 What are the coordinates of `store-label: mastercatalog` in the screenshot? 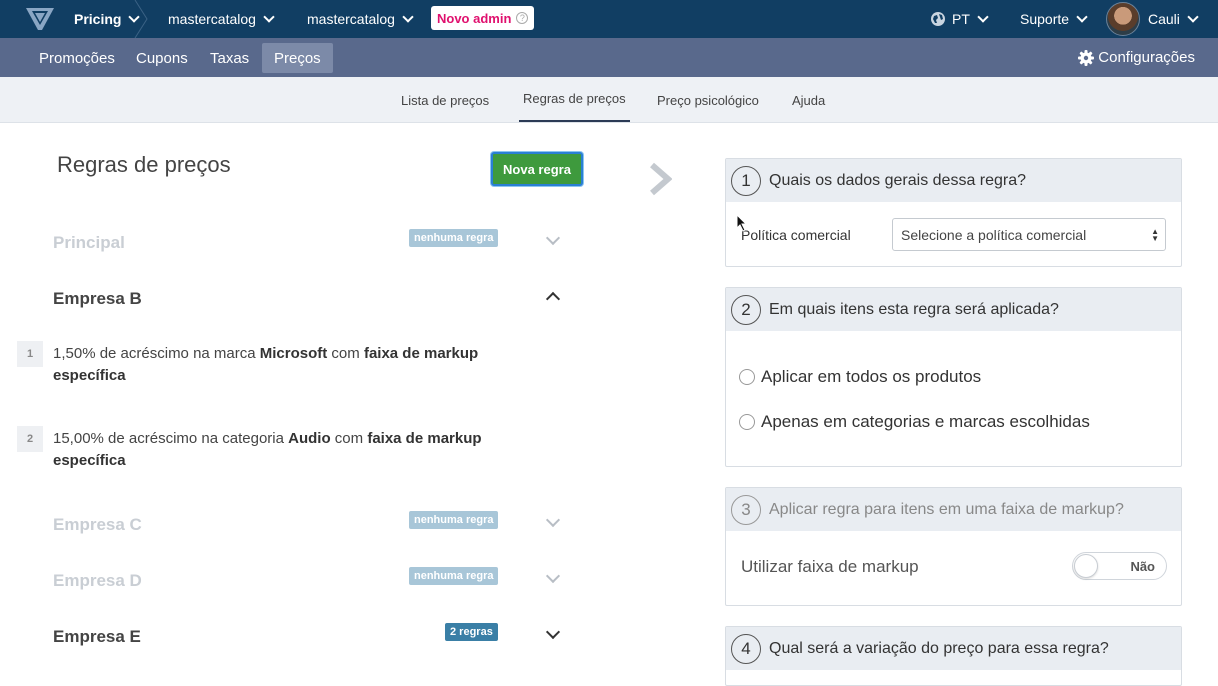 It's located at (351, 19).